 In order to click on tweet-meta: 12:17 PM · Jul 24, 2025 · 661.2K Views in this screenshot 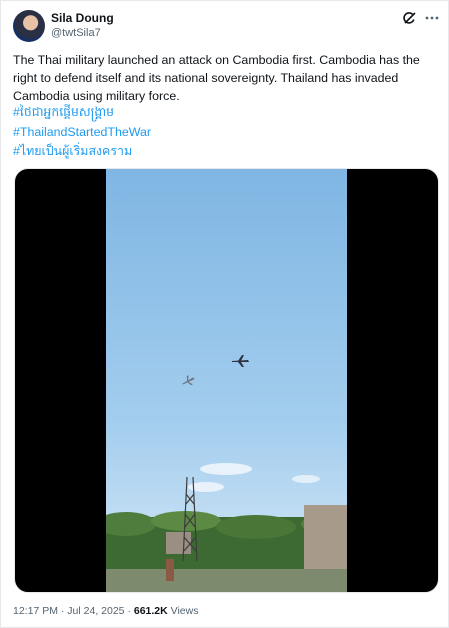, I will do `click(105, 611)`.